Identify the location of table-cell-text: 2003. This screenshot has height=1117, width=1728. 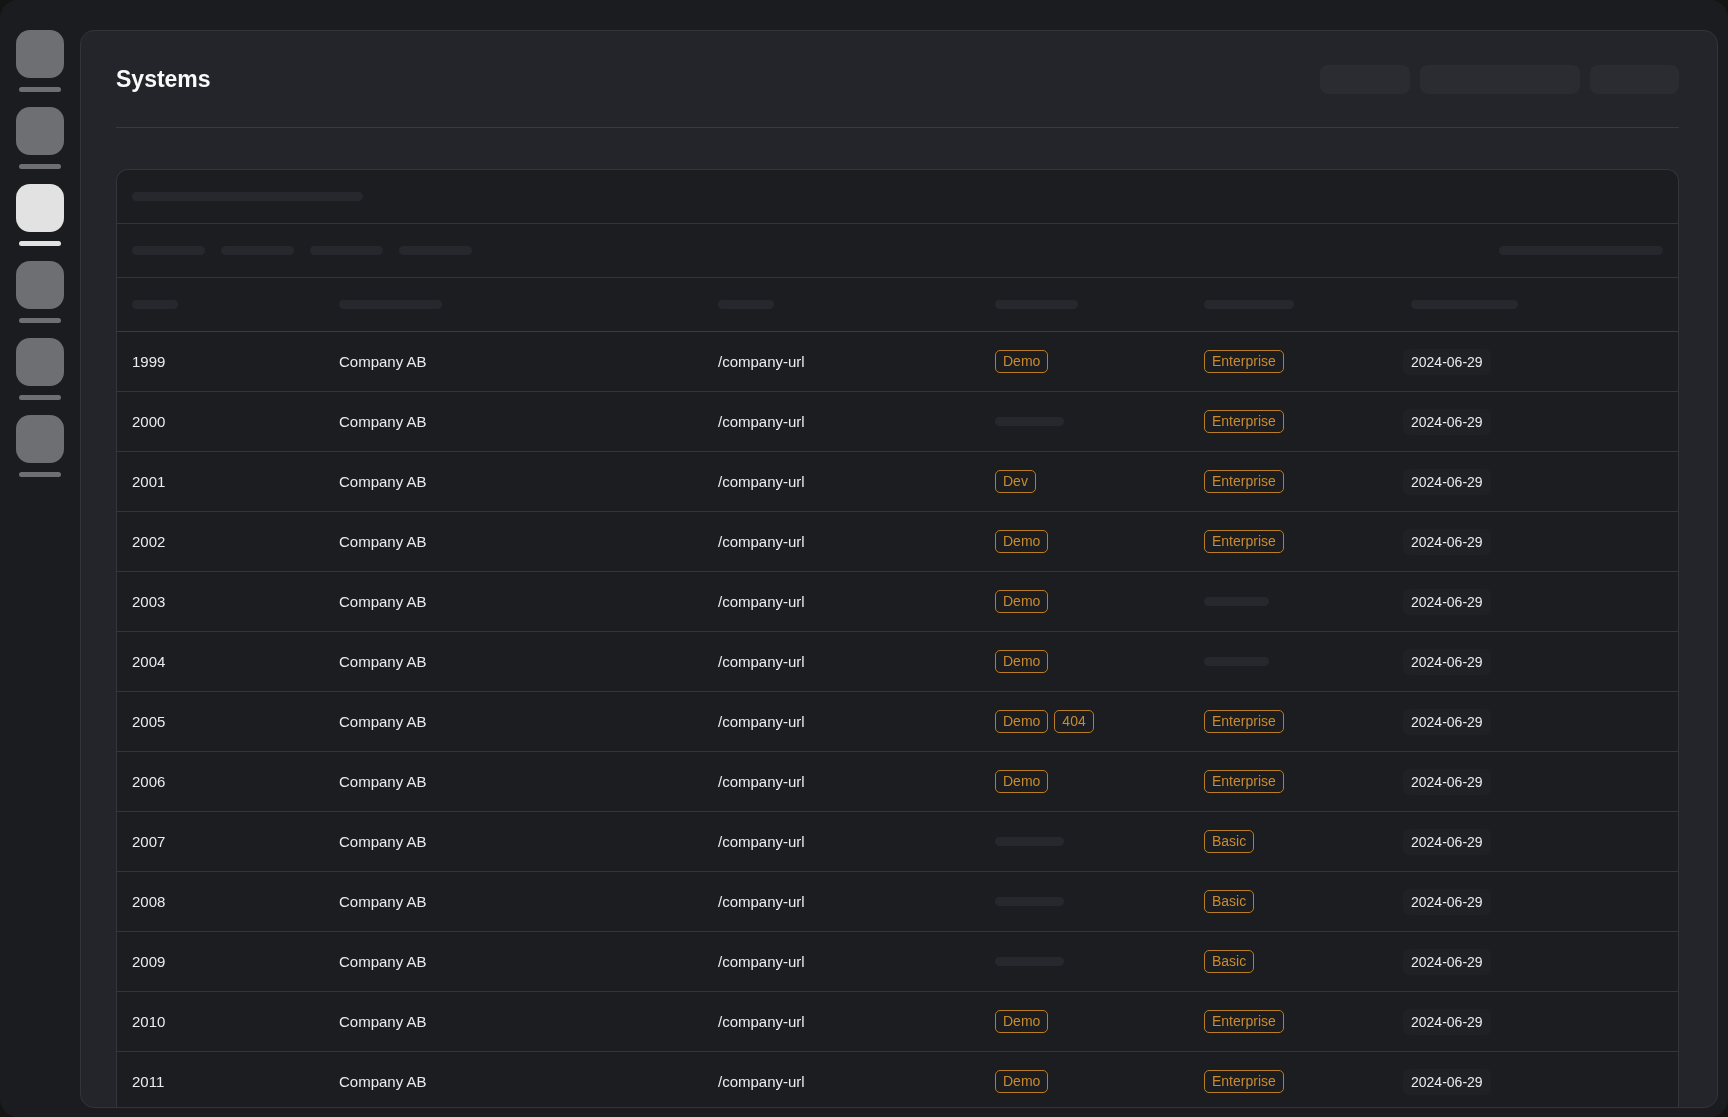
(149, 601).